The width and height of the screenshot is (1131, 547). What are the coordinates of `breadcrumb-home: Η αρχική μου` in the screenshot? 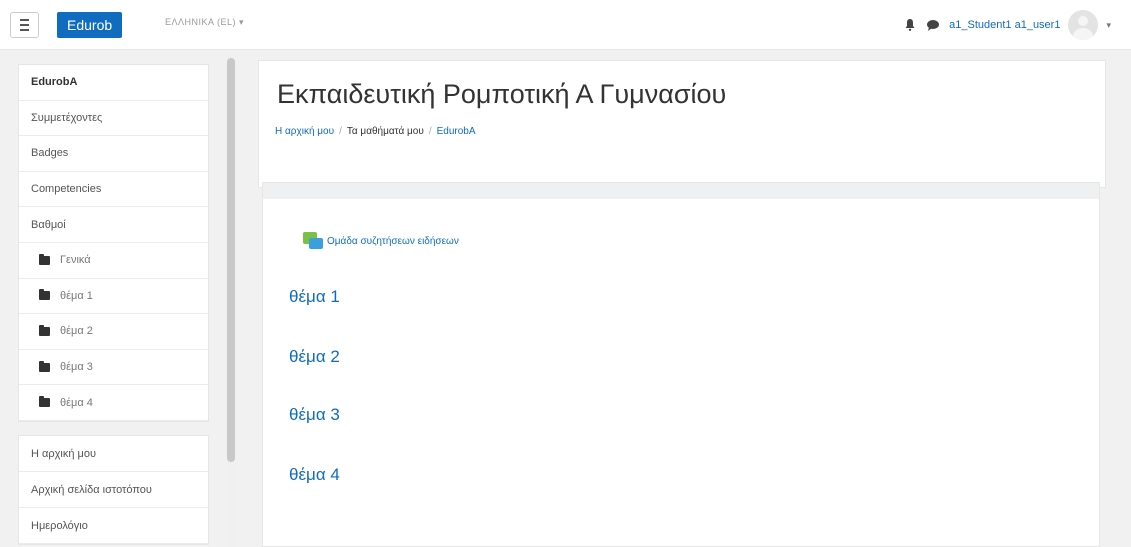 It's located at (304, 131).